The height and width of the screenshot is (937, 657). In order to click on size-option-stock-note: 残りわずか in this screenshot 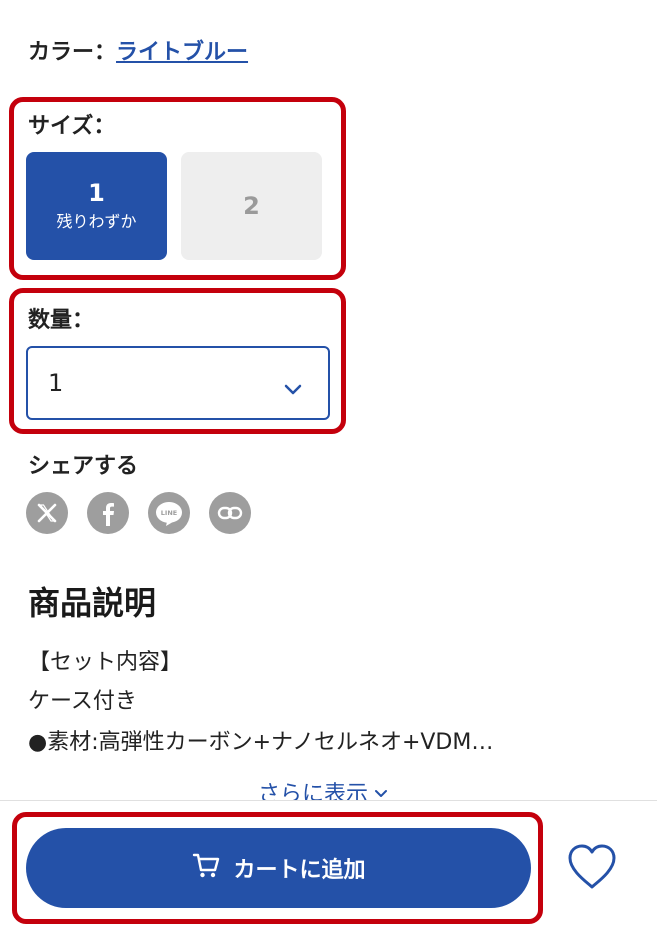, I will do `click(96, 221)`.